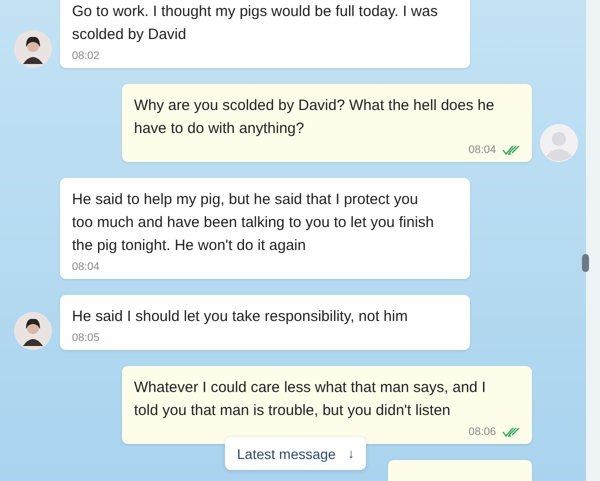  Describe the element at coordinates (253, 223) in the screenshot. I see `message-text: He said to help my pig, but he said that I protect you too much and have been talking to you to let you finish the pig tonight. He won't do it again` at that location.